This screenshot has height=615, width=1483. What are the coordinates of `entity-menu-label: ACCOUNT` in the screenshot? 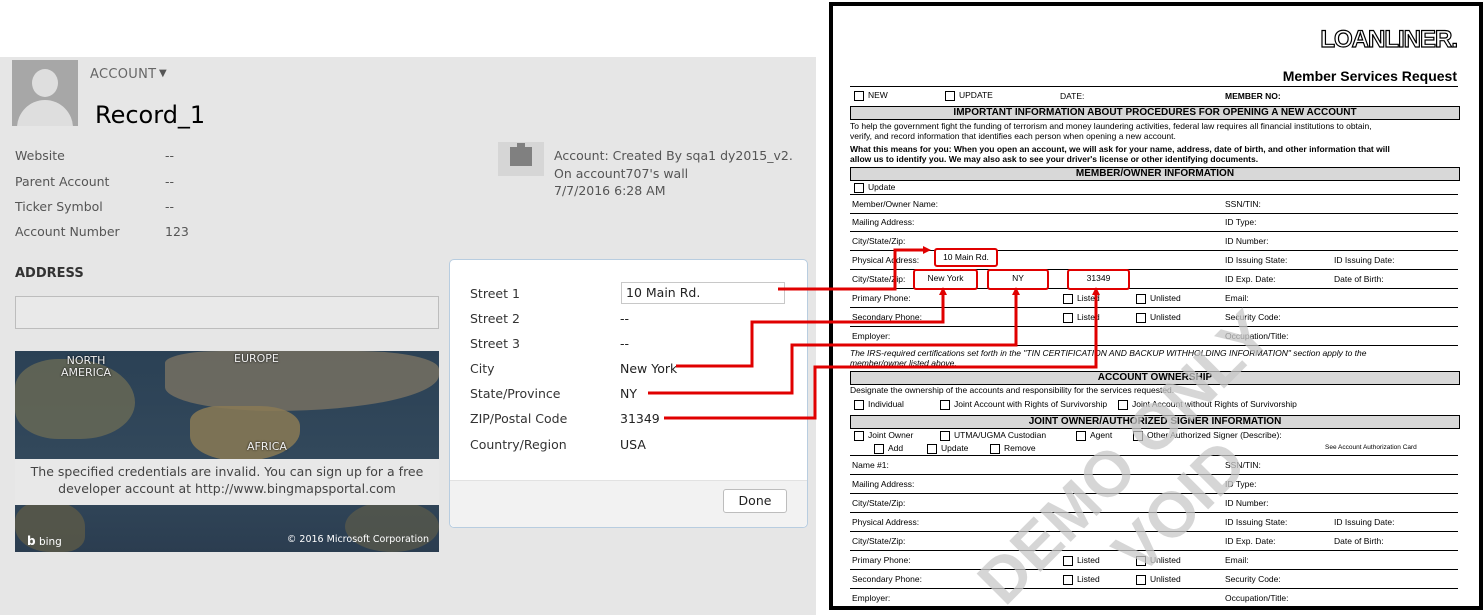 It's located at (123, 74).